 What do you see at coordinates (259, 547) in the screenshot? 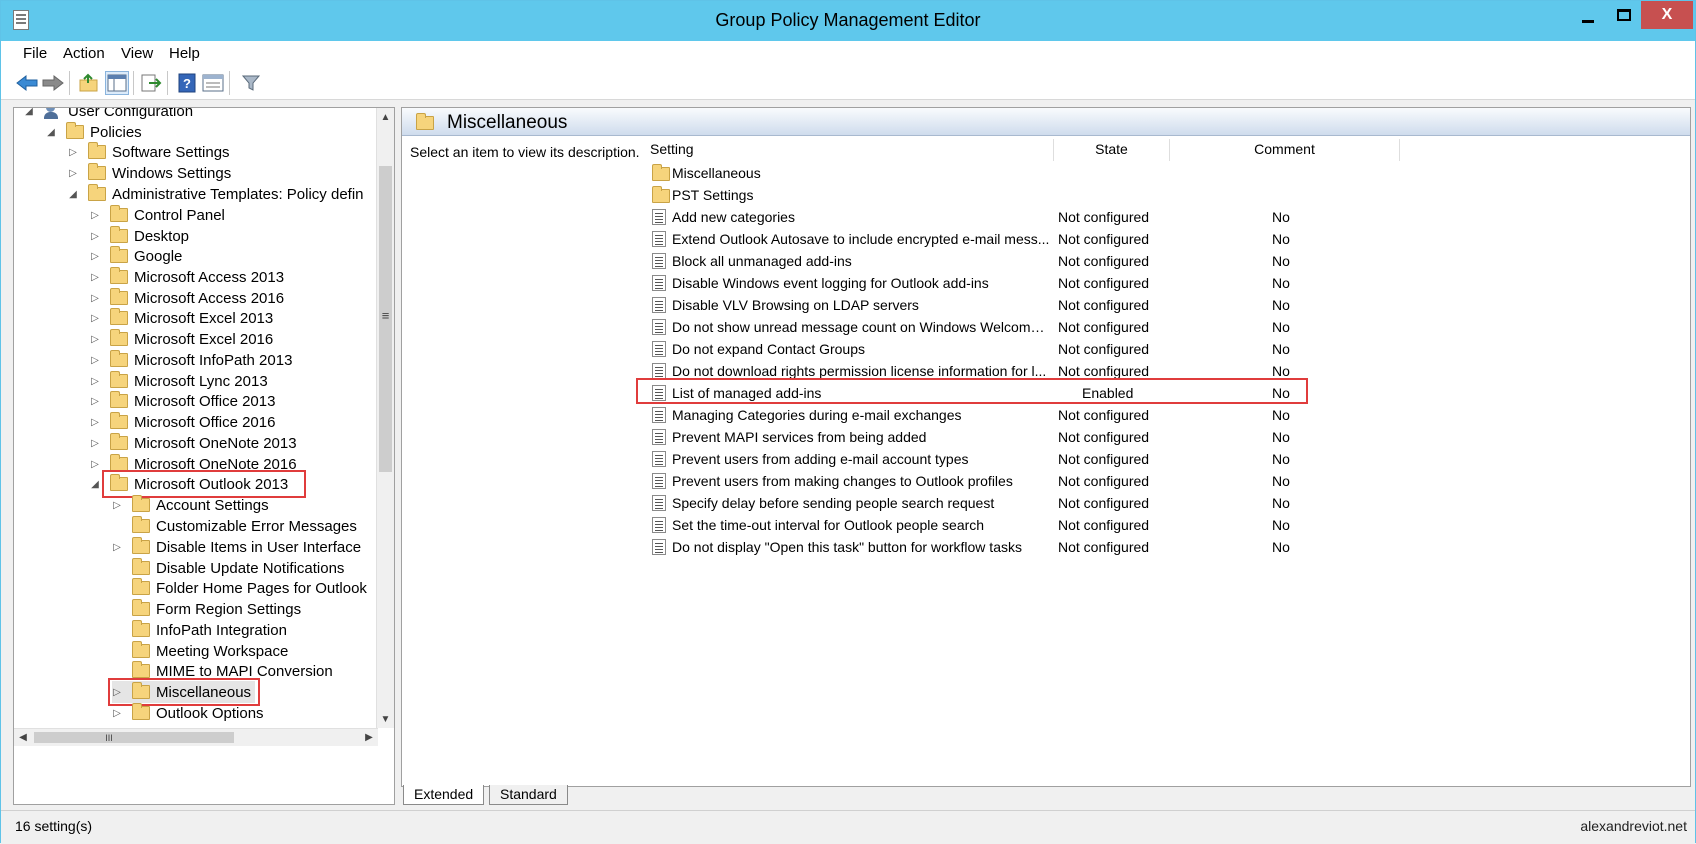
I see `tree-item-label: Disable Items in User Interface` at bounding box center [259, 547].